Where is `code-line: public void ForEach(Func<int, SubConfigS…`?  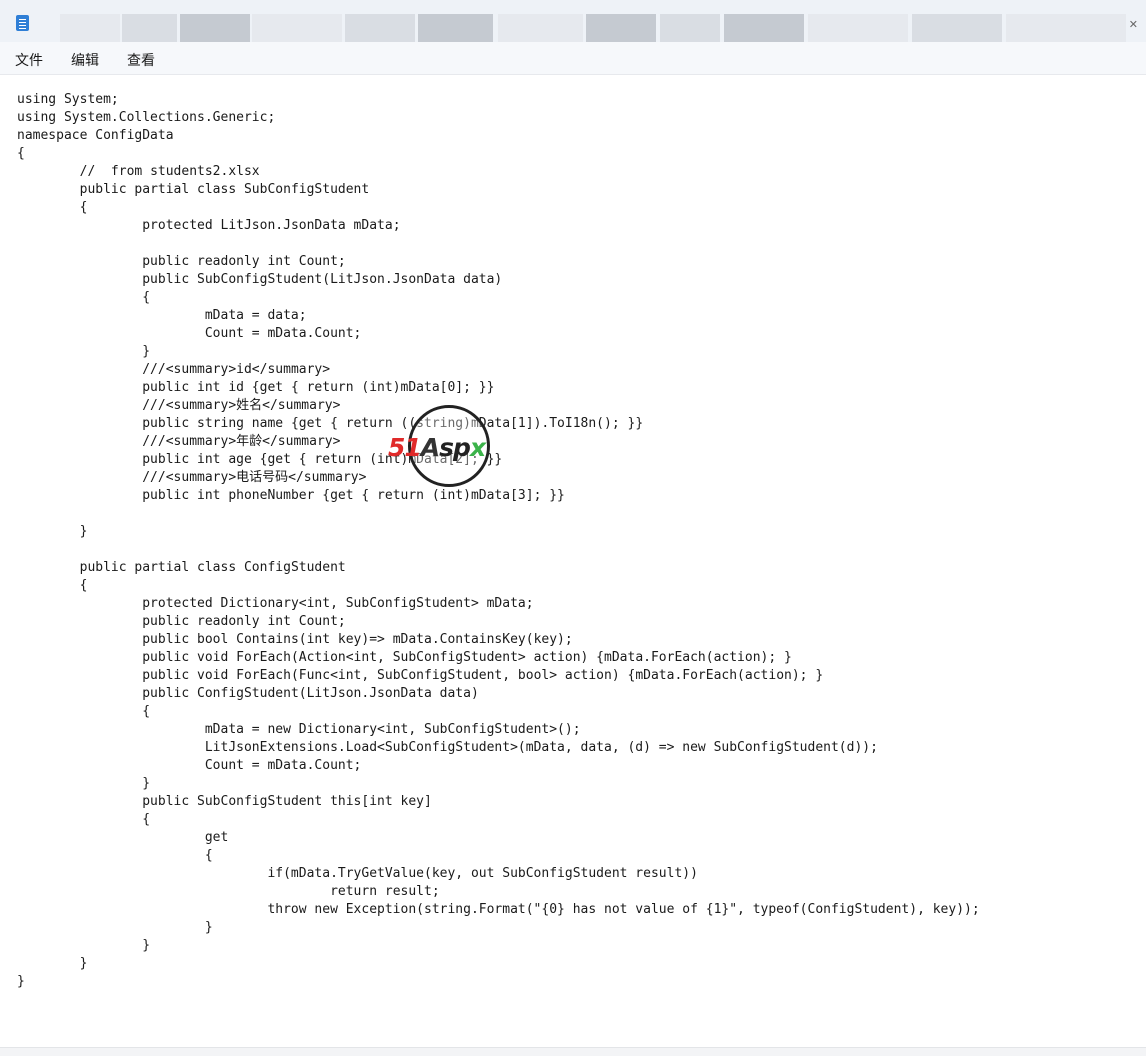 code-line: public void ForEach(Func<int, SubConfigS… is located at coordinates (420, 675).